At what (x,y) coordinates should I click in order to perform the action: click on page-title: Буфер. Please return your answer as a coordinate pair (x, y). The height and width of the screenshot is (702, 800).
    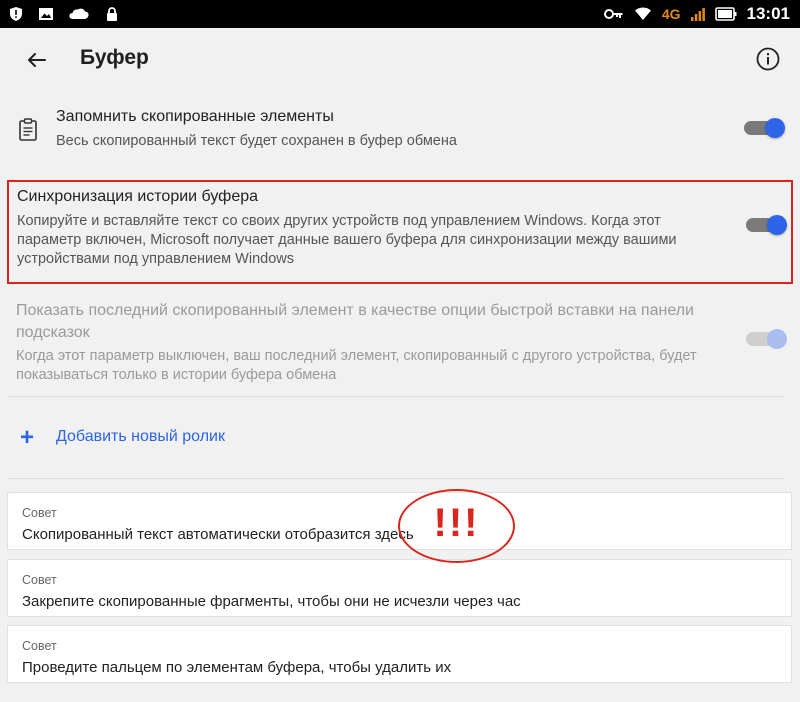
    Looking at the image, I should click on (114, 57).